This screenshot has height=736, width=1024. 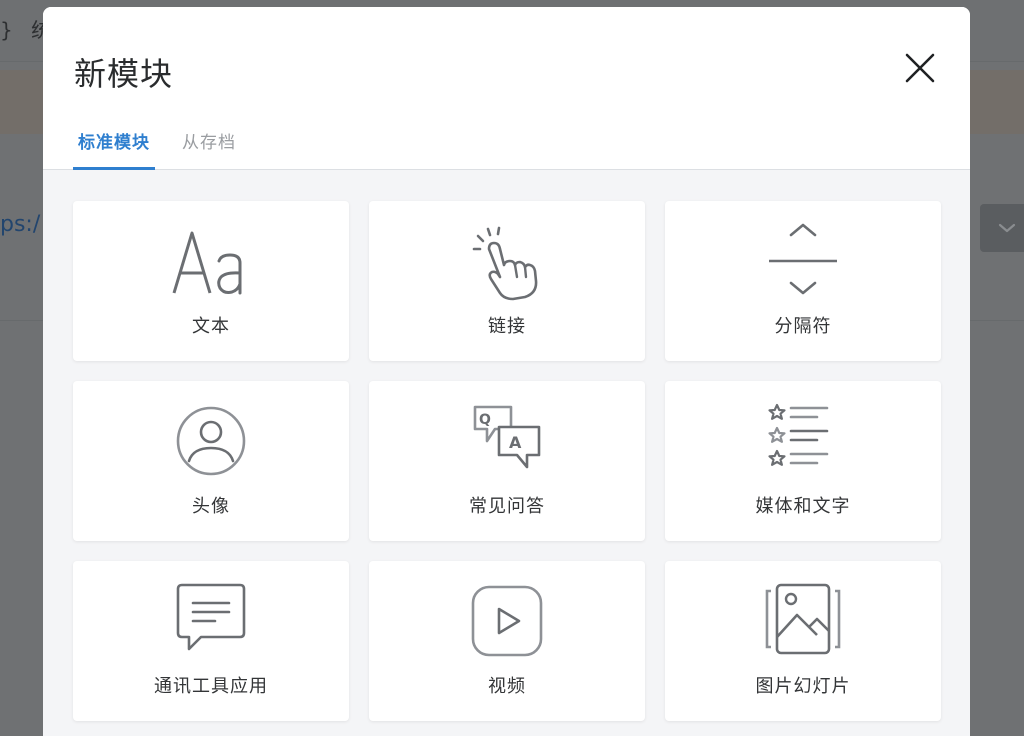 I want to click on block-card-divider: 分隔符, so click(x=803, y=281).